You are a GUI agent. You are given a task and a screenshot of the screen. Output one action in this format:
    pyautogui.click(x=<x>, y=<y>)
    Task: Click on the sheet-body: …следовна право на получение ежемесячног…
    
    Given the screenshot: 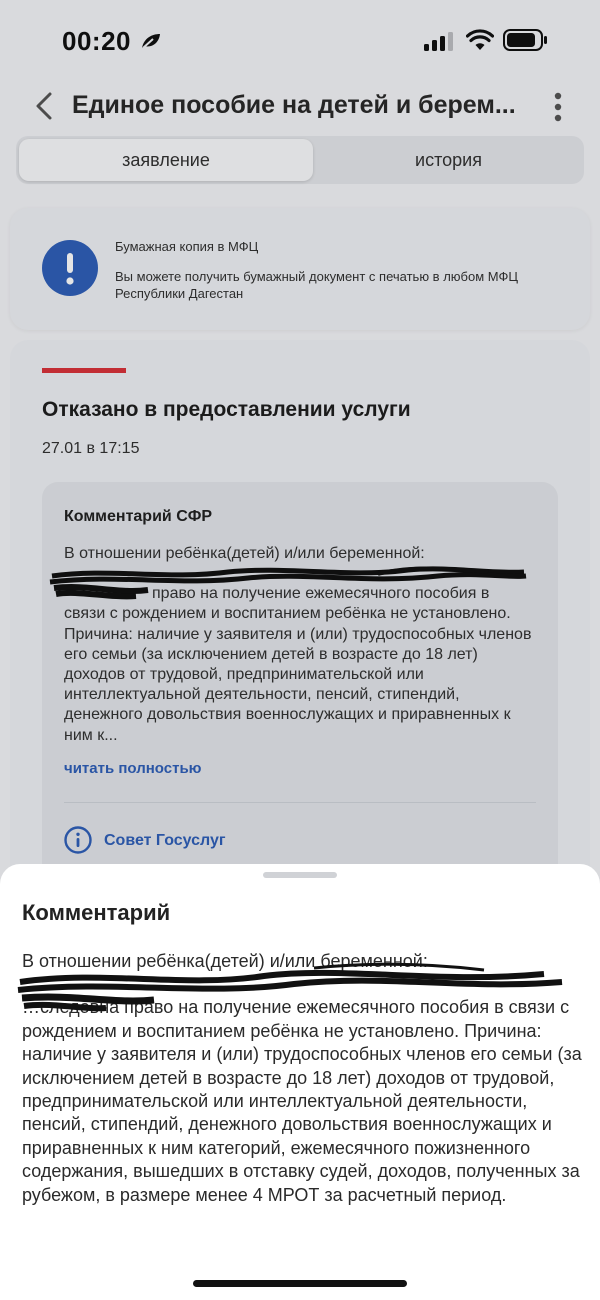 What is the action you would take?
    pyautogui.click(x=302, y=1101)
    